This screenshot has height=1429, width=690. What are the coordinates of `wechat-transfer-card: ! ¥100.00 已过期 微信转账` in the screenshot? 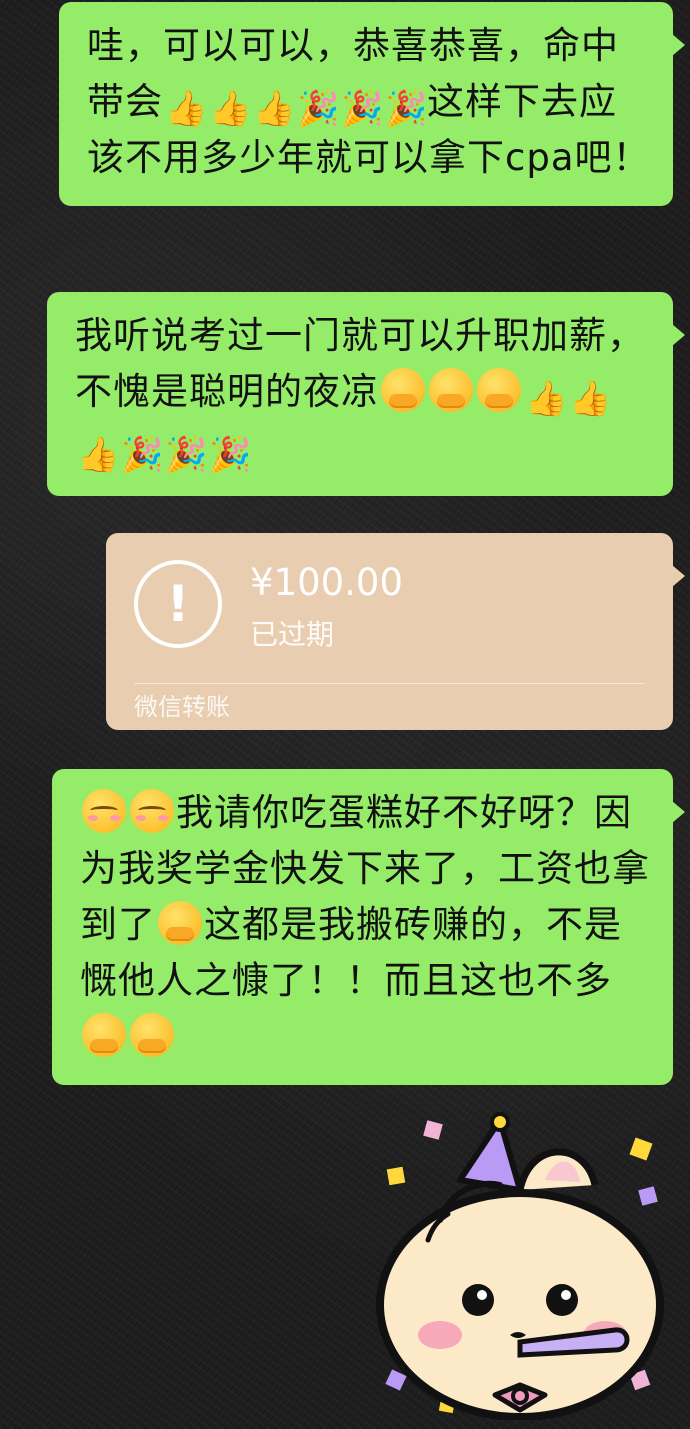 It's located at (395, 631).